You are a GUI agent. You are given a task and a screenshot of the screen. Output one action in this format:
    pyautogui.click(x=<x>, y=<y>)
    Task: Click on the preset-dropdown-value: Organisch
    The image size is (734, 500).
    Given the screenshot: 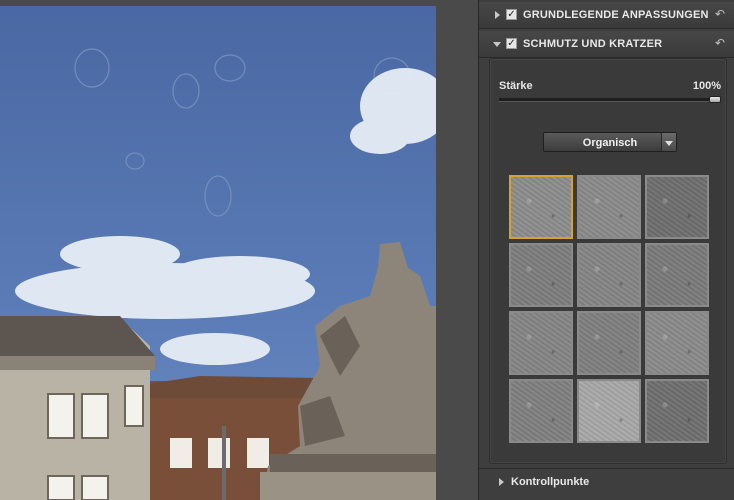 What is the action you would take?
    pyautogui.click(x=610, y=143)
    